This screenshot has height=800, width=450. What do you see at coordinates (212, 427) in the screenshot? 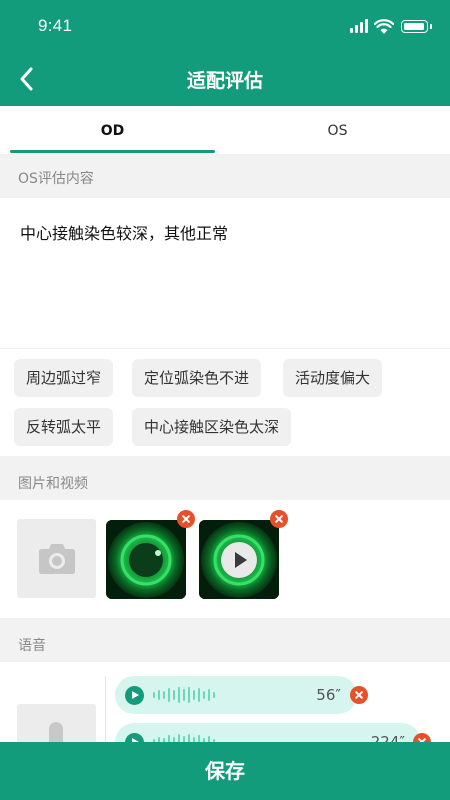
I see `tag-chip: 中心接触区染色太深` at bounding box center [212, 427].